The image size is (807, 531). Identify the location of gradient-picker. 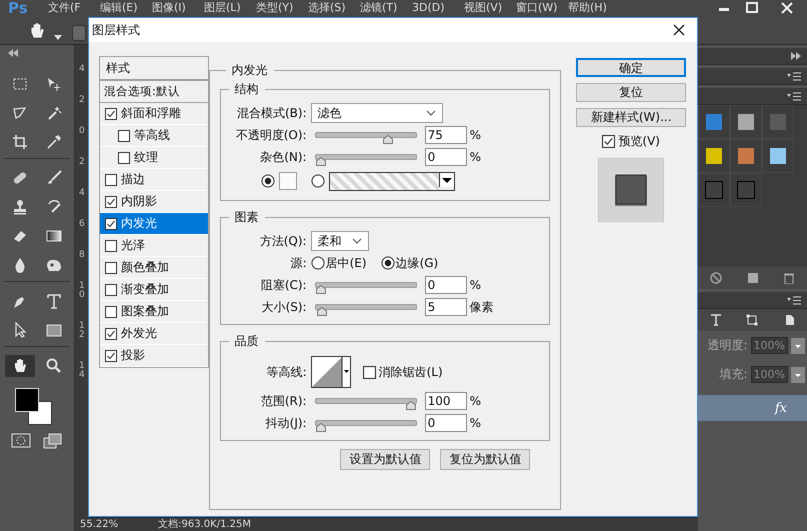
(391, 181).